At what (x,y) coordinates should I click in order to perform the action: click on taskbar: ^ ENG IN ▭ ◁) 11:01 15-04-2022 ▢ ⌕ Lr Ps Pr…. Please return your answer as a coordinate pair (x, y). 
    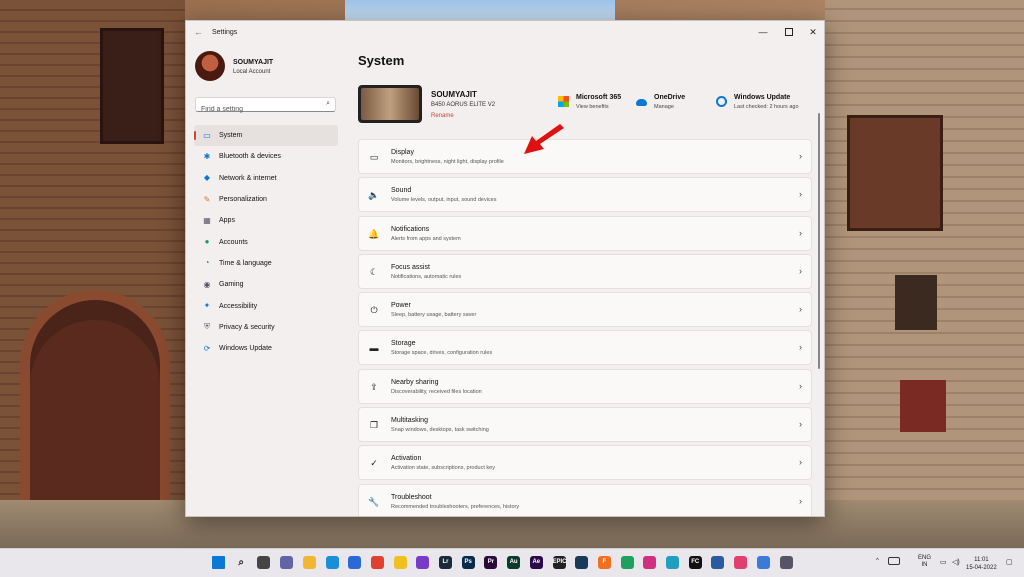
    Looking at the image, I should click on (512, 562).